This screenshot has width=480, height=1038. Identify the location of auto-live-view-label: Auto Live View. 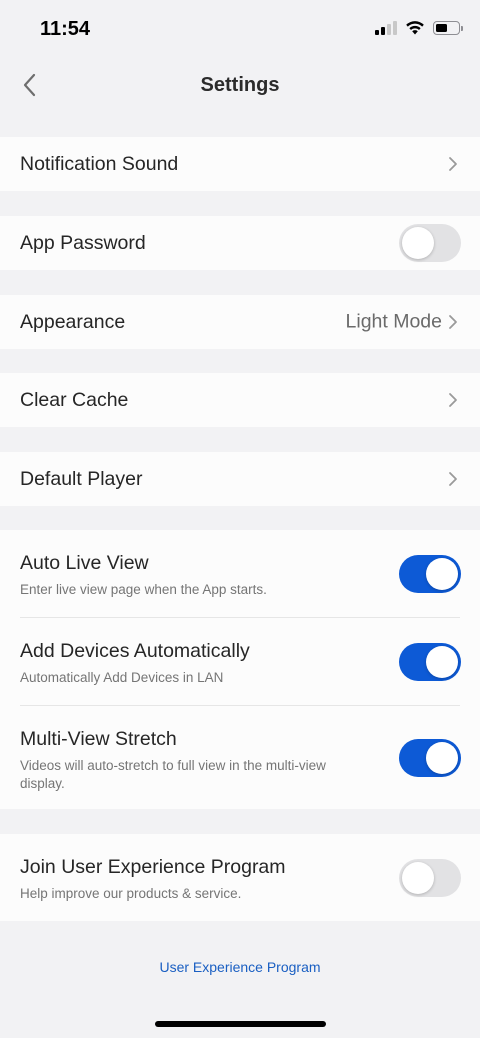
(84, 563).